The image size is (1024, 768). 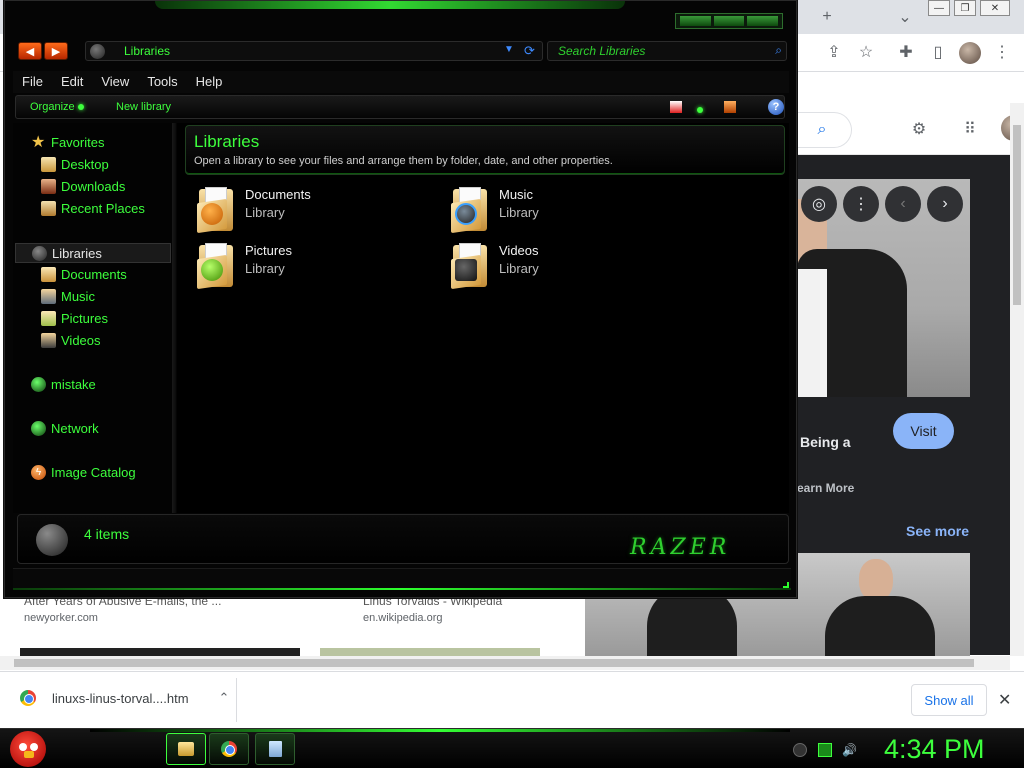 I want to click on nav-label: Recent Places, so click(x=103, y=208).